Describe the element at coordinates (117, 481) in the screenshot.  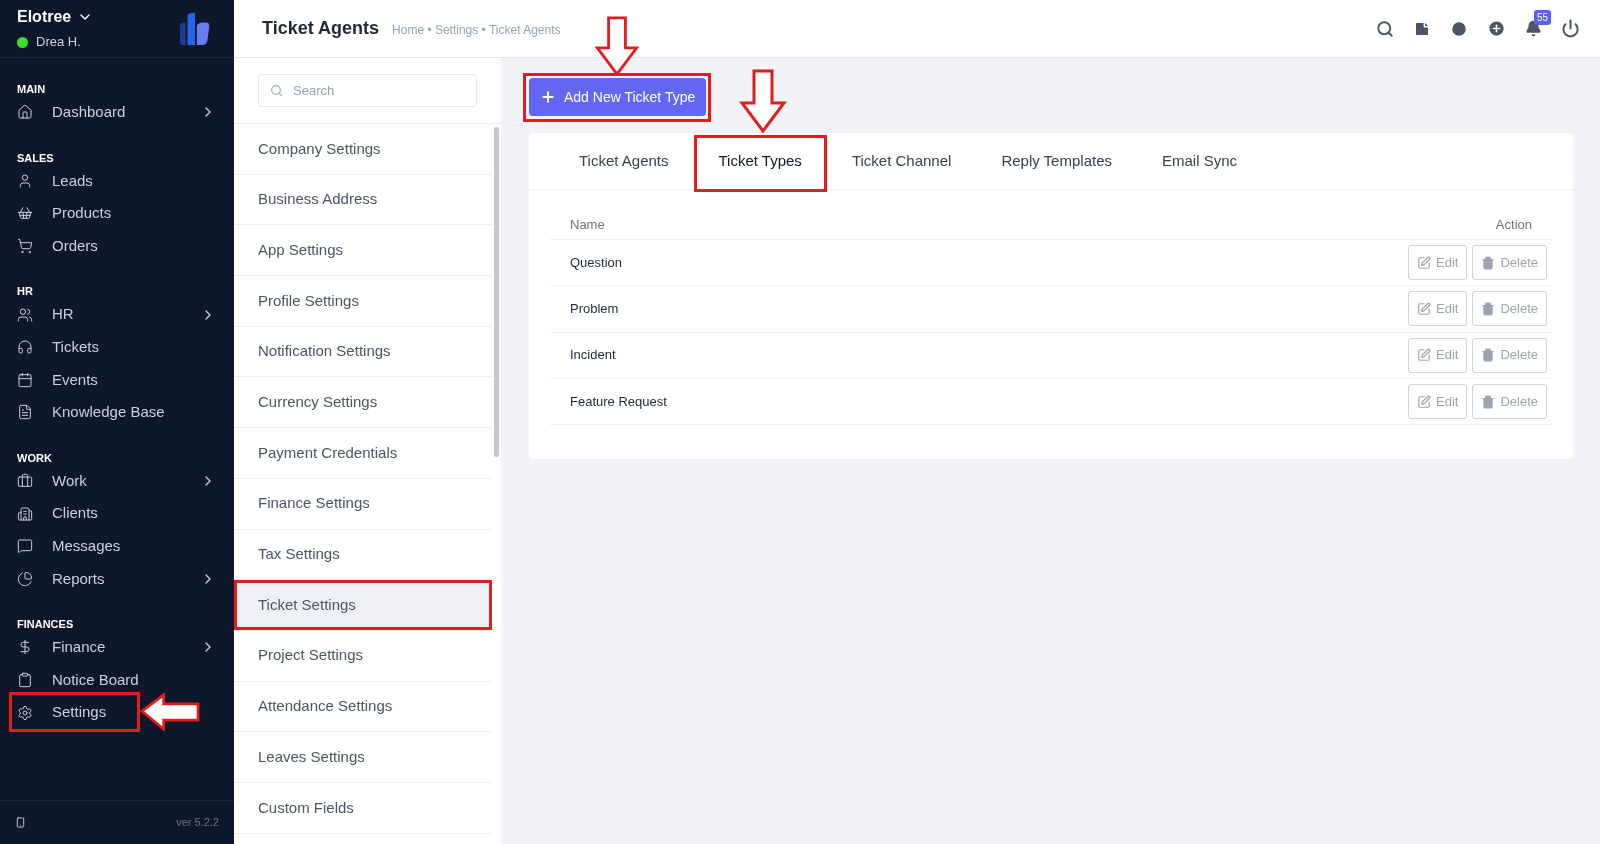
I see `nav-item: Work` at that location.